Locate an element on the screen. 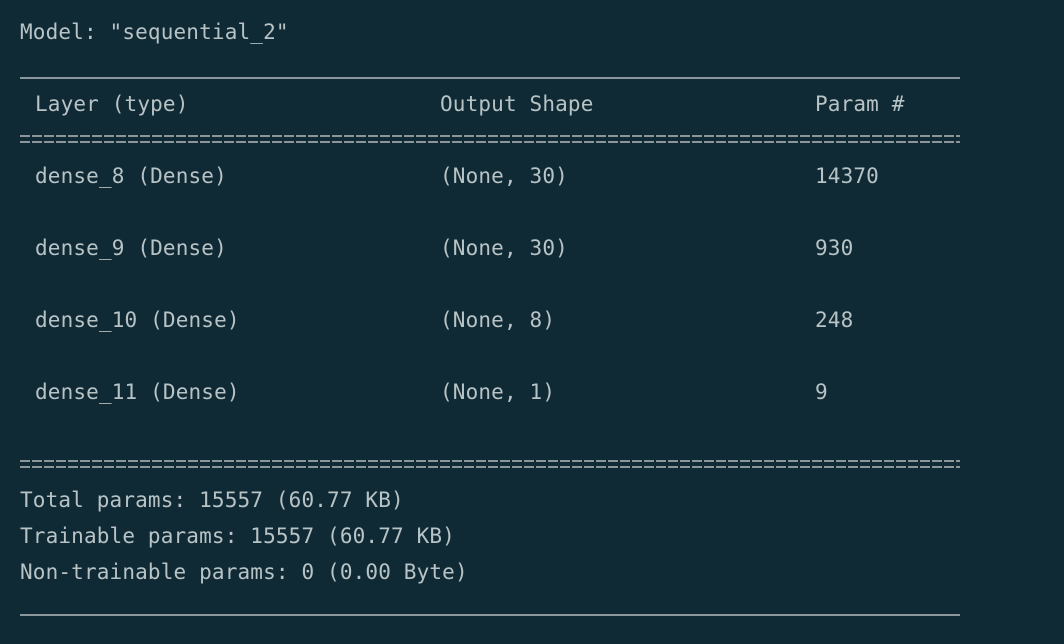 The height and width of the screenshot is (644, 1064). top-divider is located at coordinates (490, 78).